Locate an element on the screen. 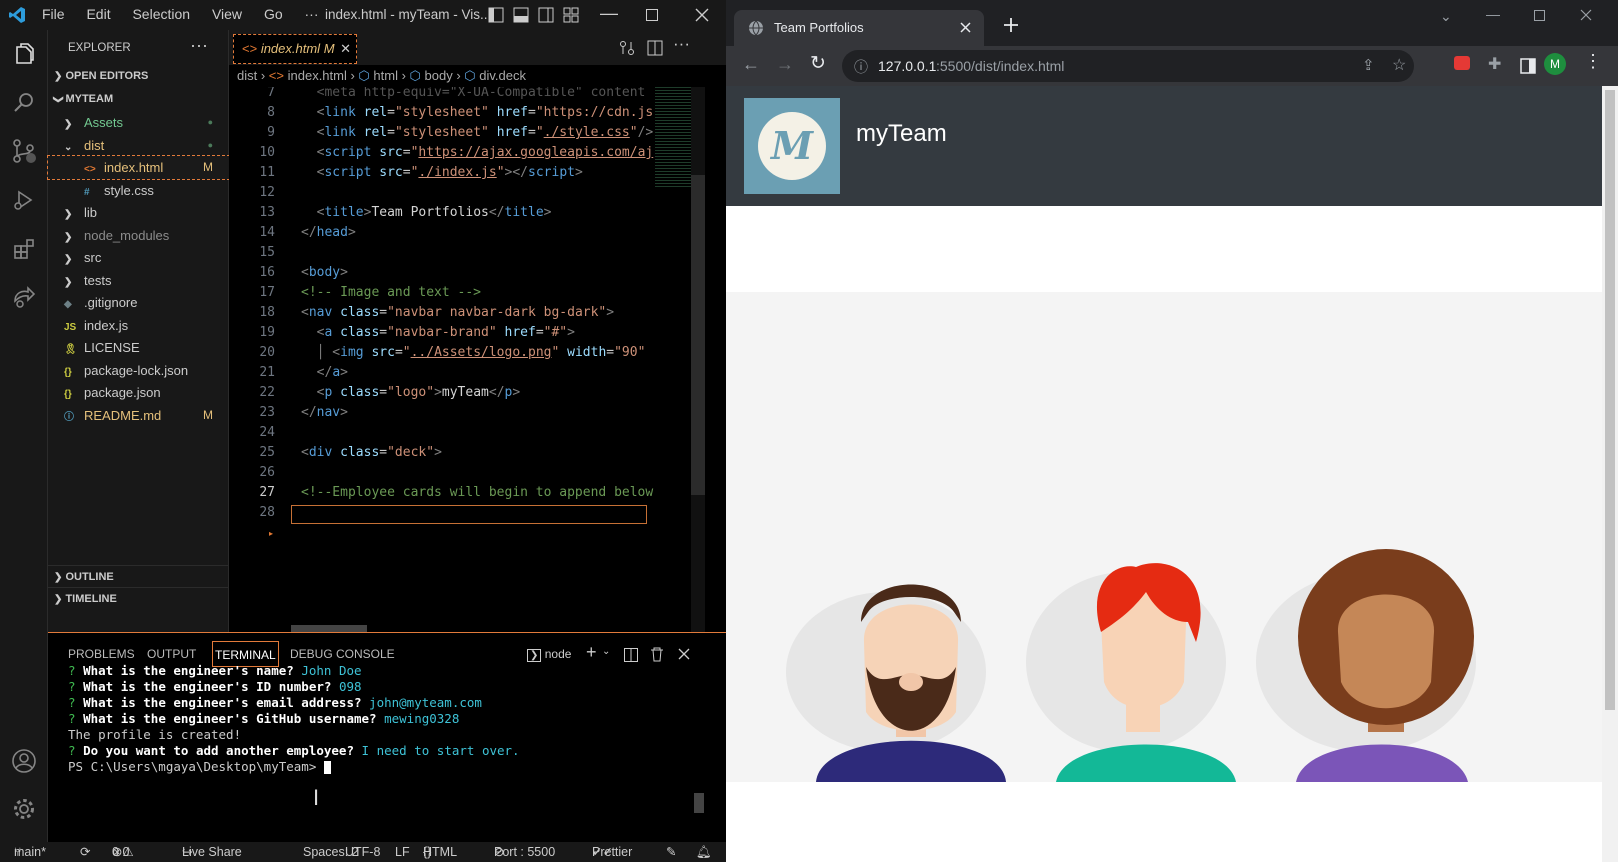  file-tree-item: ❯ tests is located at coordinates (138, 280).